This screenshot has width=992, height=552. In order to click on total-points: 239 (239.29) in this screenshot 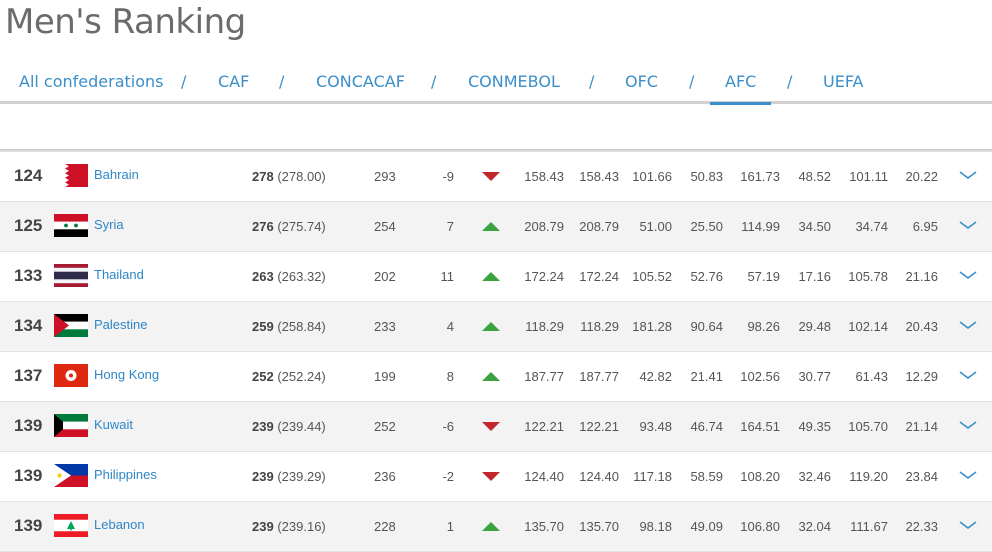, I will do `click(289, 476)`.